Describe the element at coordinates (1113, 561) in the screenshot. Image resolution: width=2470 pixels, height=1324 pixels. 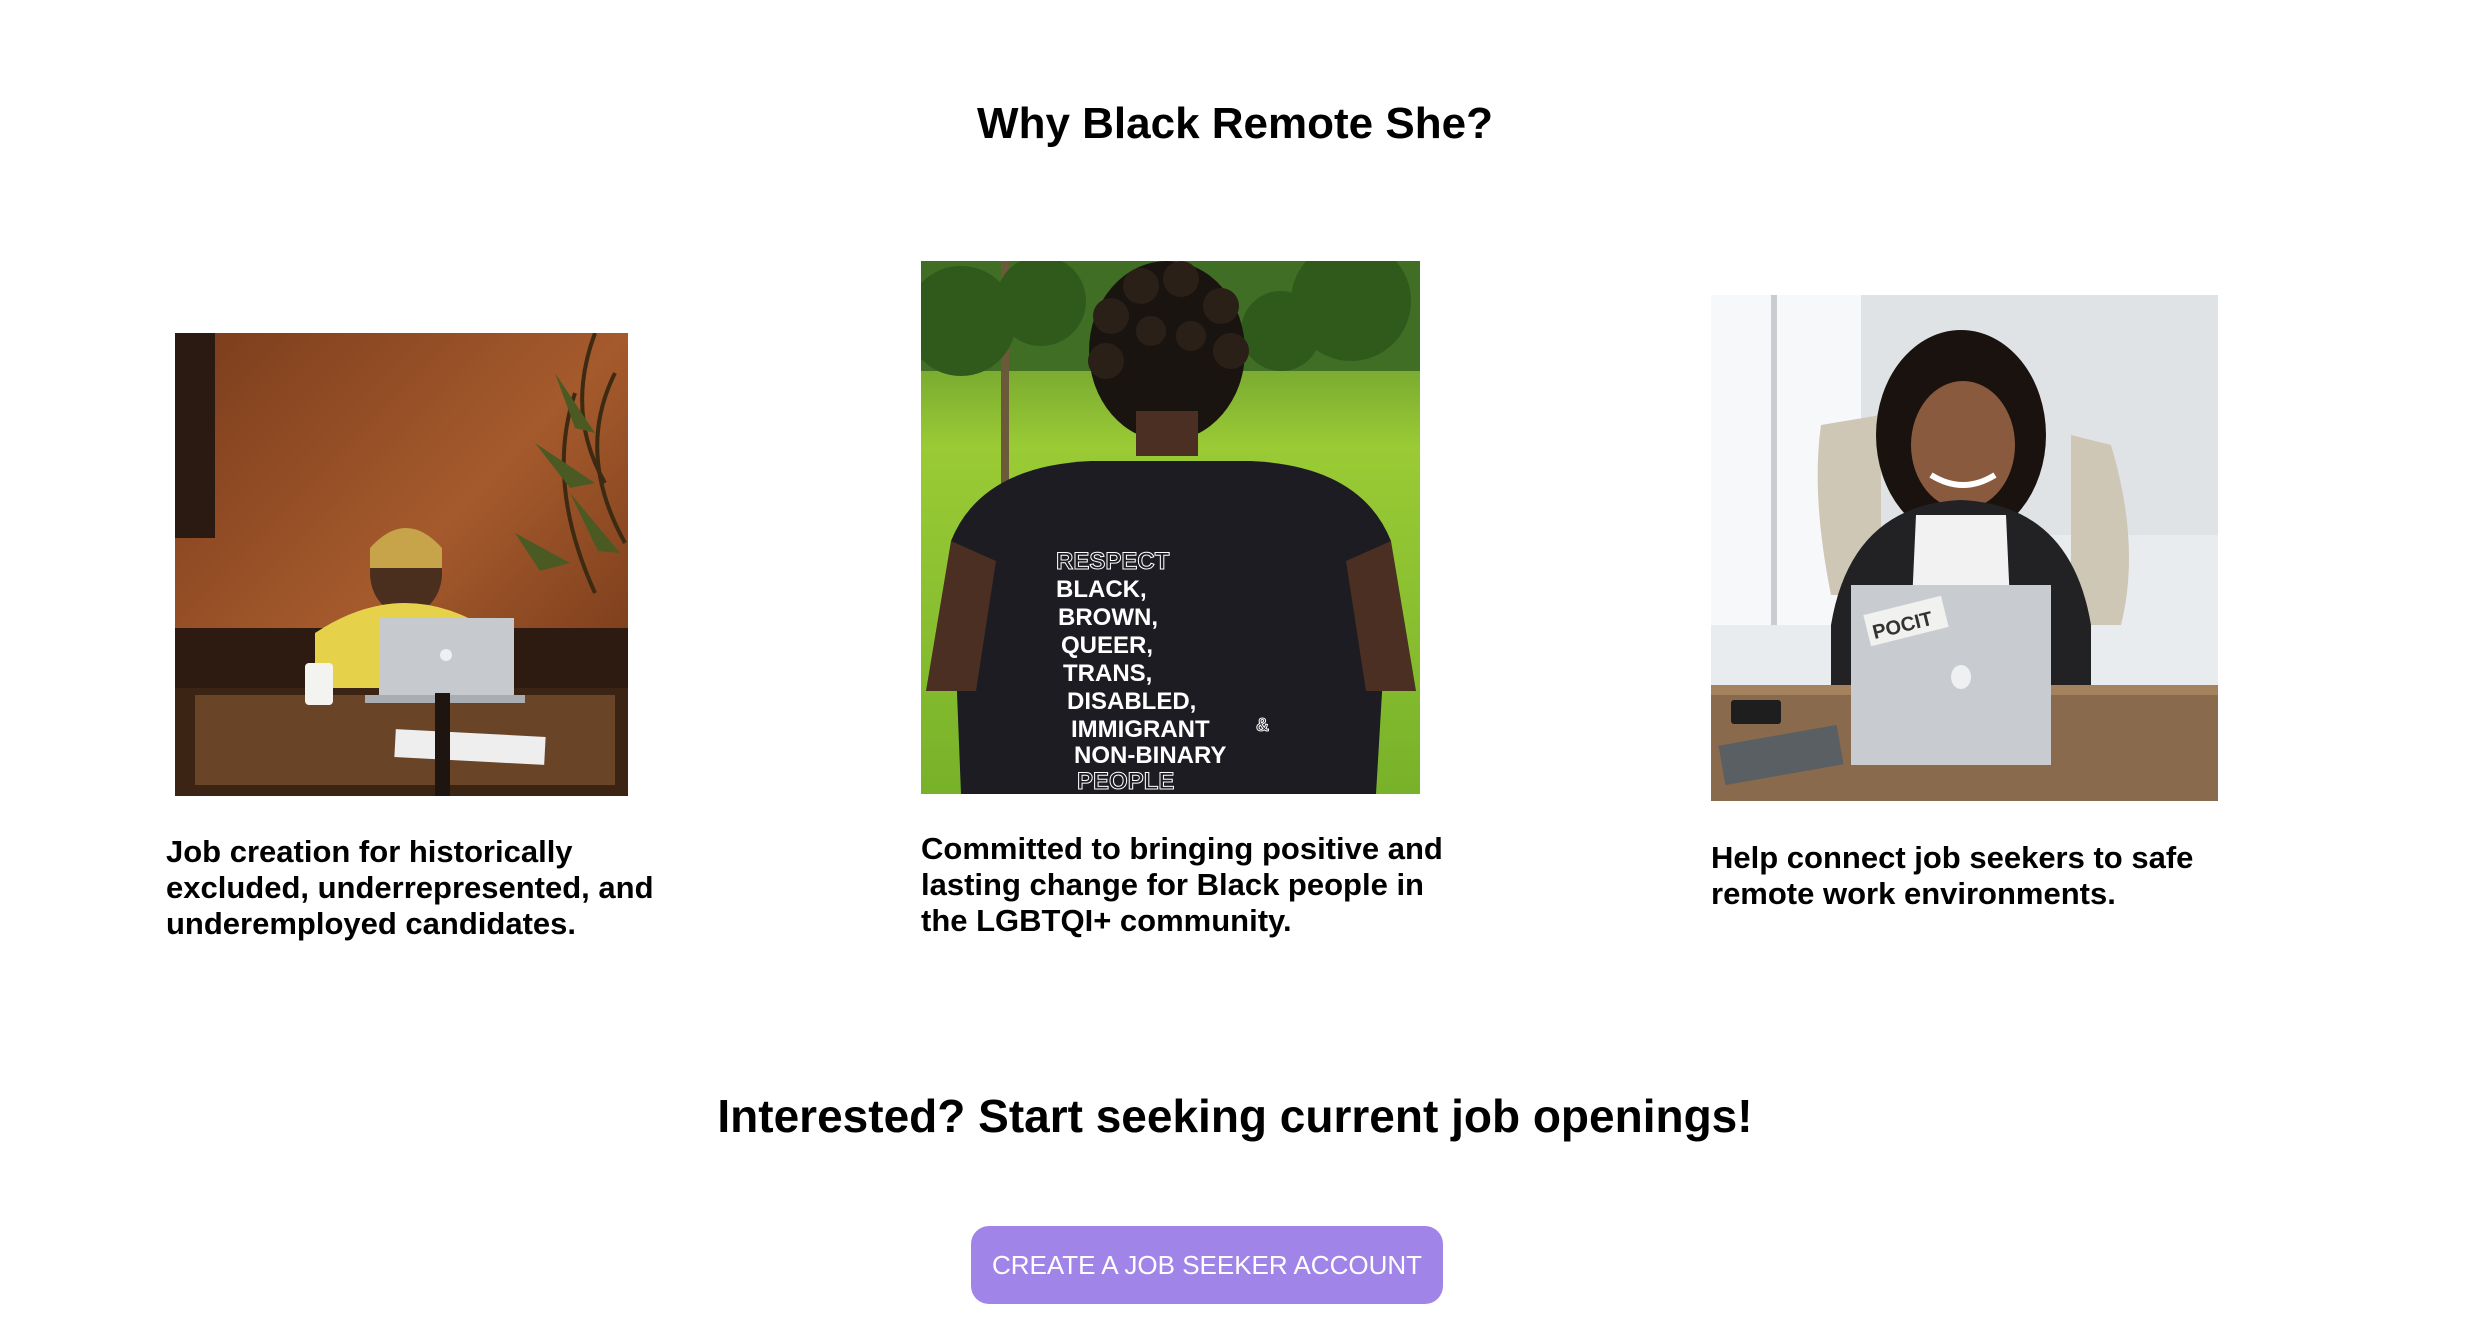
I see `shirt-text-respect: RESPECT` at that location.